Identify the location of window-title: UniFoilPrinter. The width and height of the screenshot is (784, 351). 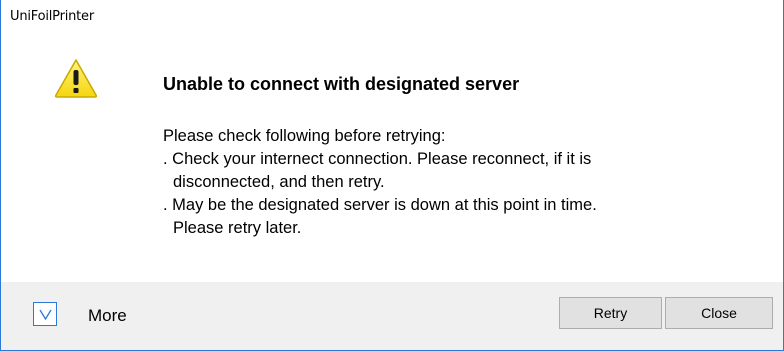
(52, 16).